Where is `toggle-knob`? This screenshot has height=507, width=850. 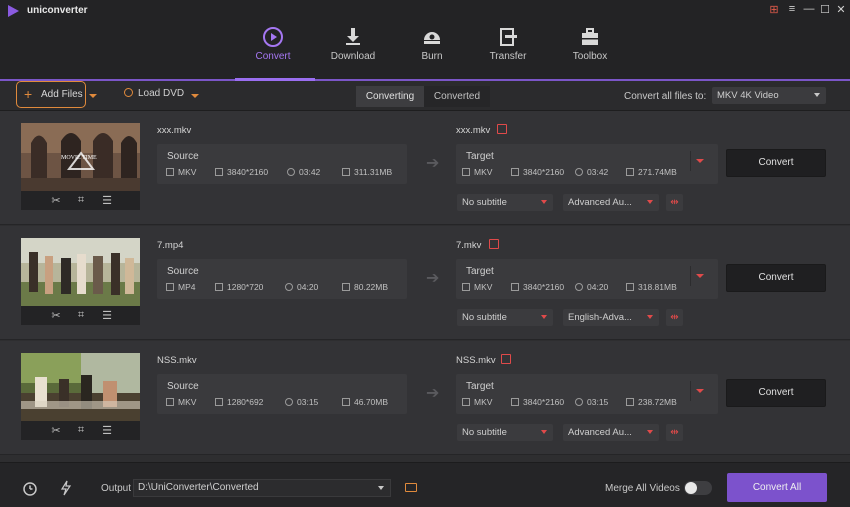 toggle-knob is located at coordinates (691, 488).